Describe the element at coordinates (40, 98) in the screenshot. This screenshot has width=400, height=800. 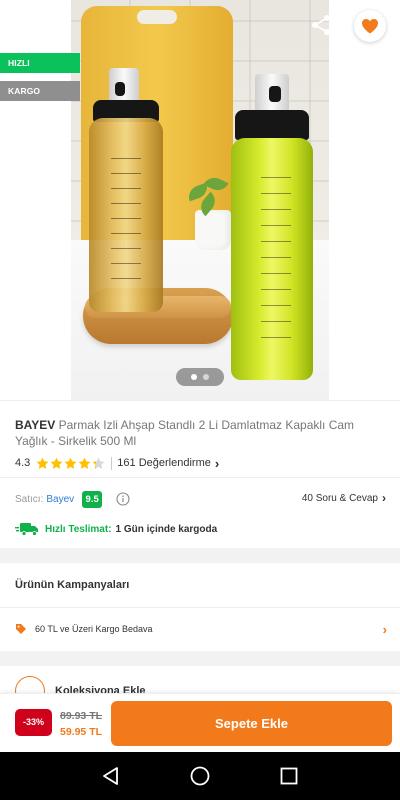
I see `free-shipping-badge: KARGO BEDAVA` at that location.